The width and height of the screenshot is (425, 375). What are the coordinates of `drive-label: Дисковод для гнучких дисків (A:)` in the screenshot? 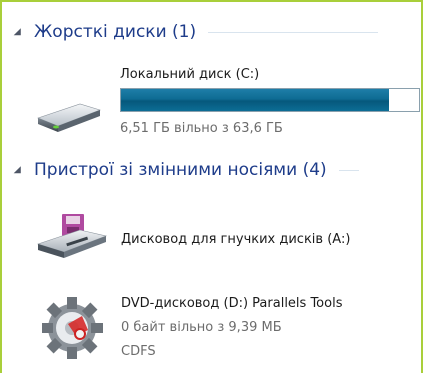 It's located at (236, 239).